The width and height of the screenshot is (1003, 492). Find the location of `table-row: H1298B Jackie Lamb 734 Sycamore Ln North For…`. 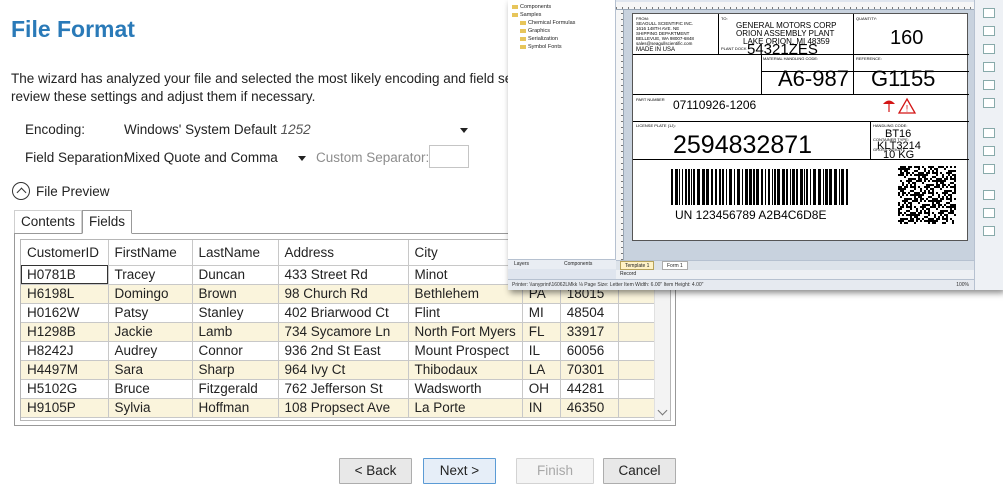

table-row: H1298B Jackie Lamb 734 Sycamore Ln North For… is located at coordinates (341, 332).